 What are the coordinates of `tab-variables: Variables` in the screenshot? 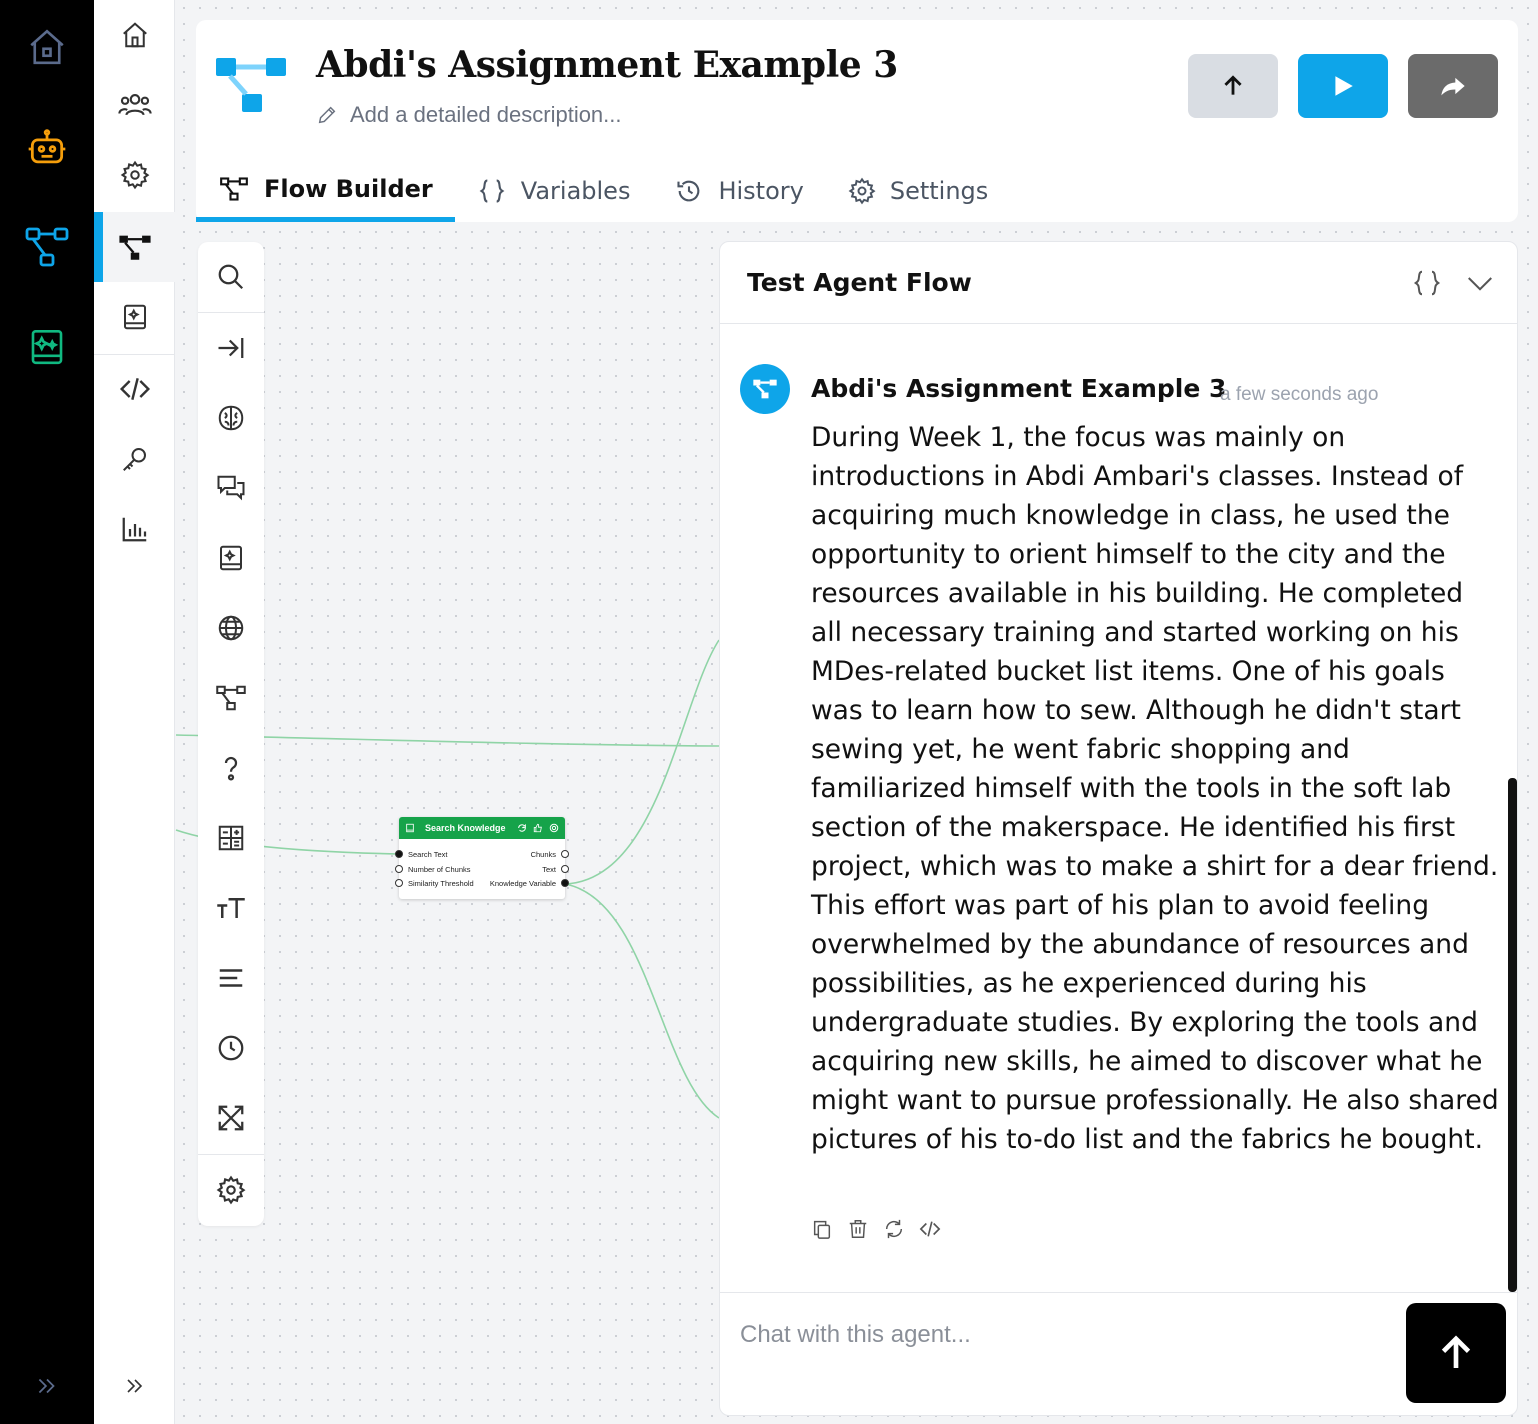 It's located at (554, 191).